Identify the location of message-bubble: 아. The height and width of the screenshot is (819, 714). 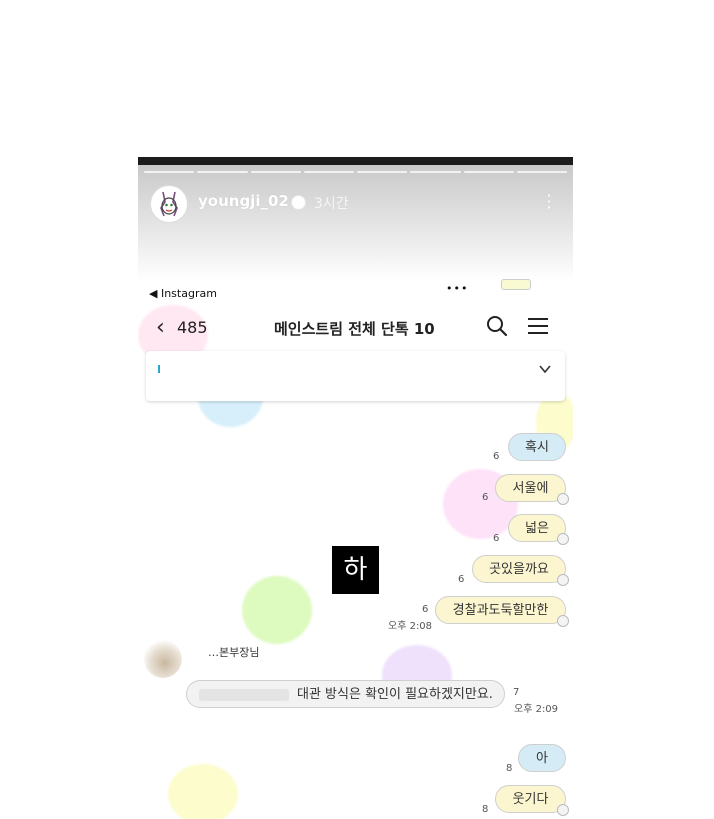
(542, 758).